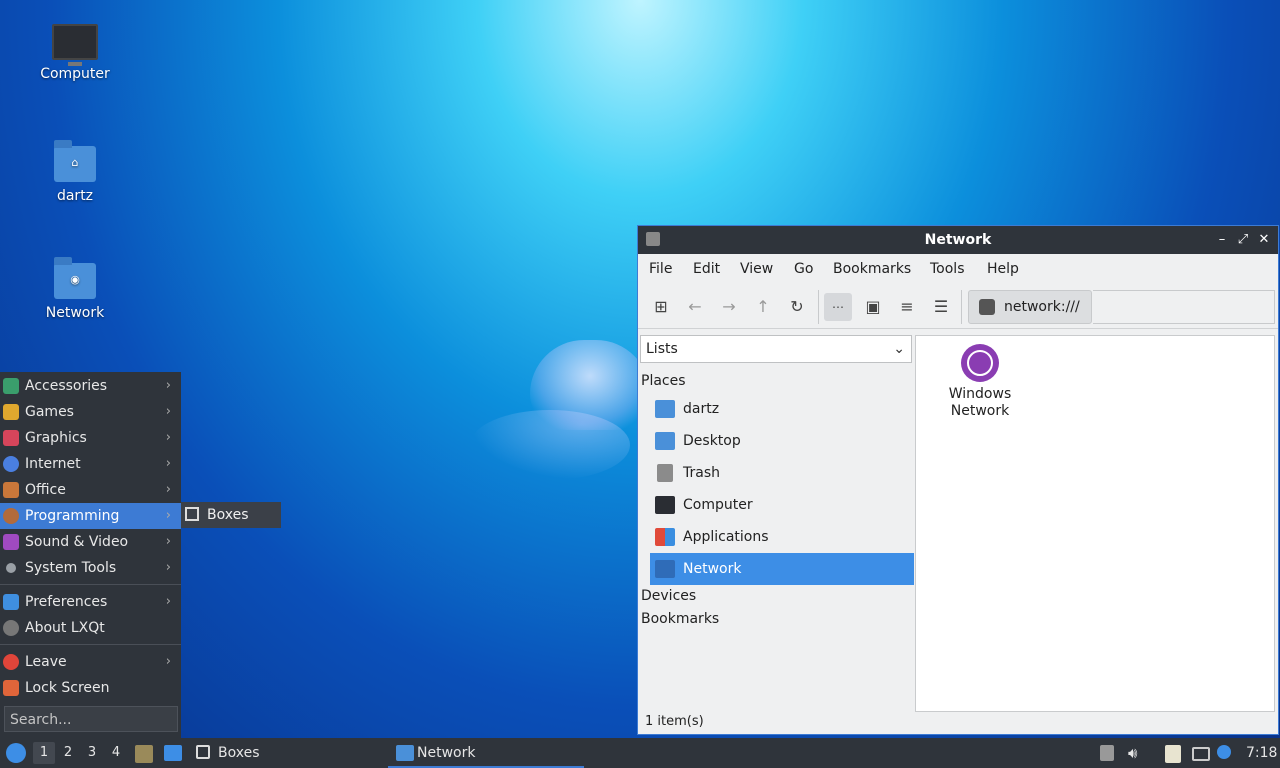 The width and height of the screenshot is (1280, 768). Describe the element at coordinates (1107, 753) in the screenshot. I see `eject-icon` at that location.